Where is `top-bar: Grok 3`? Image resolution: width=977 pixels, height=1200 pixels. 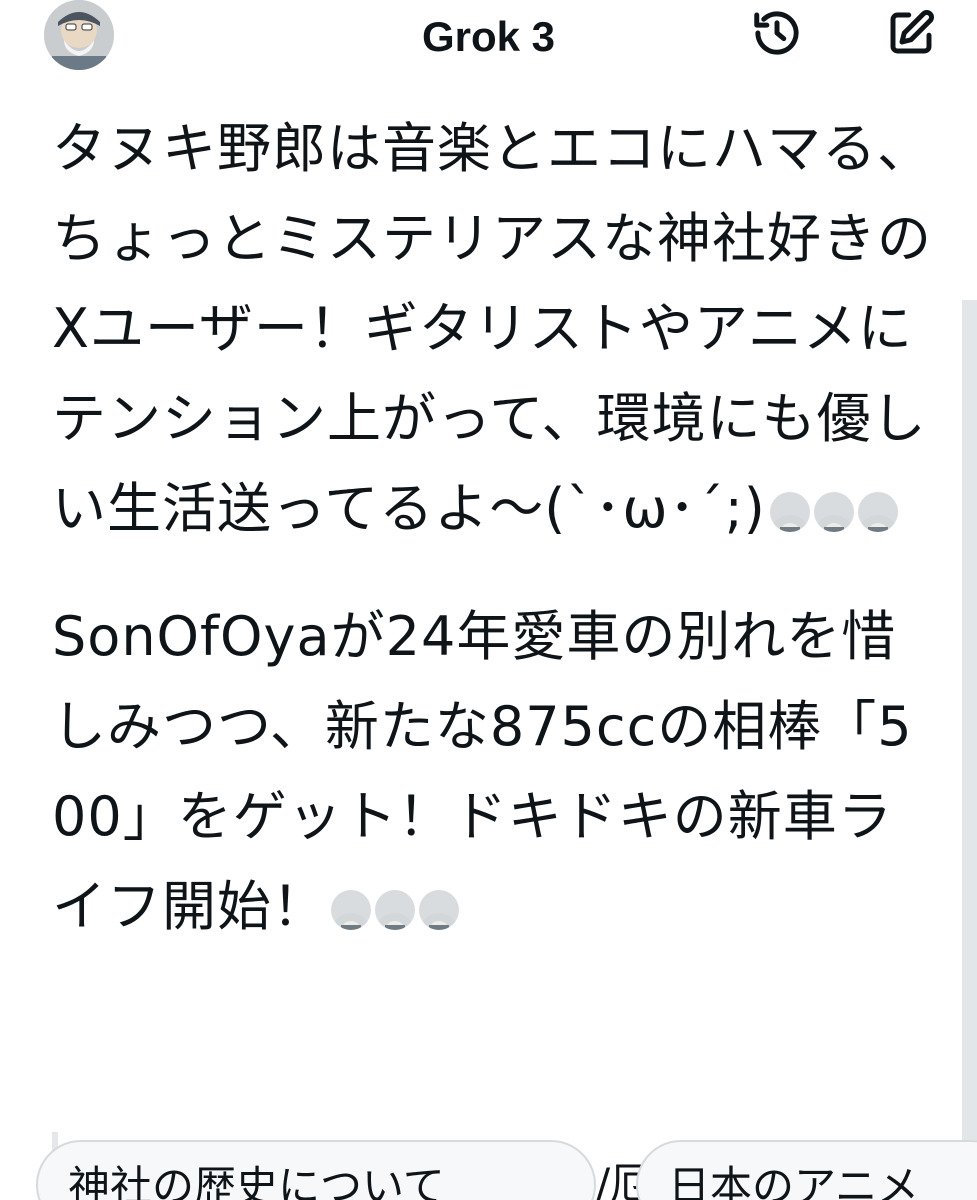
top-bar: Grok 3 is located at coordinates (488, 40).